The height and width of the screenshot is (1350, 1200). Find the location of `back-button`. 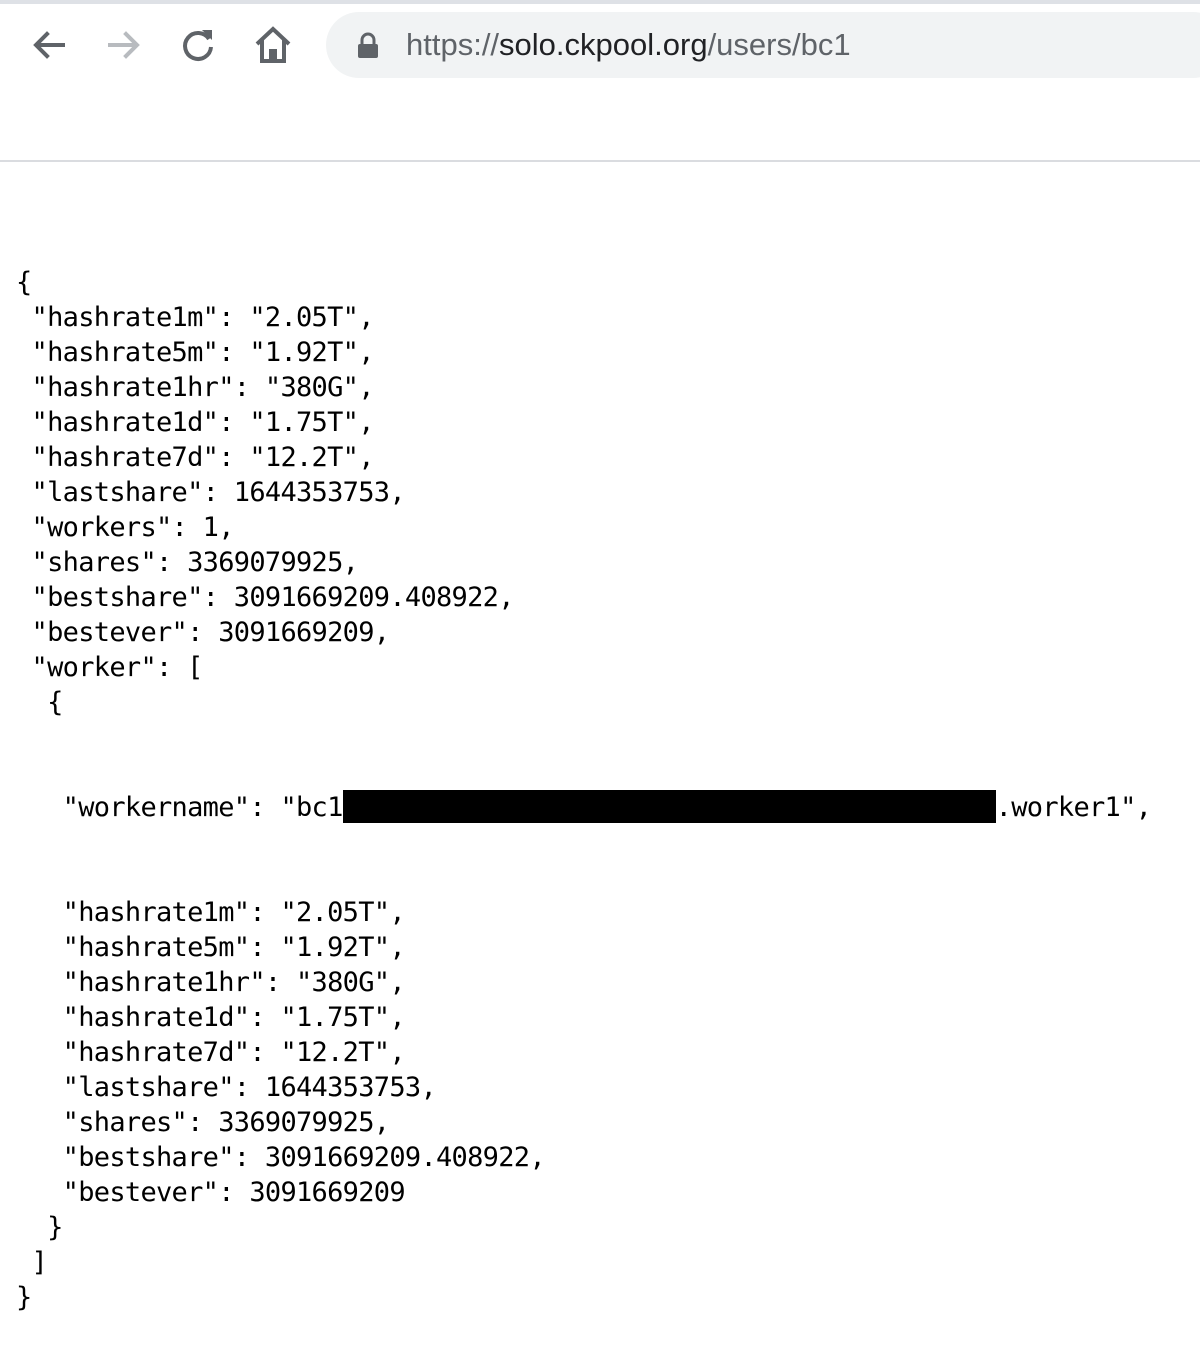

back-button is located at coordinates (49, 45).